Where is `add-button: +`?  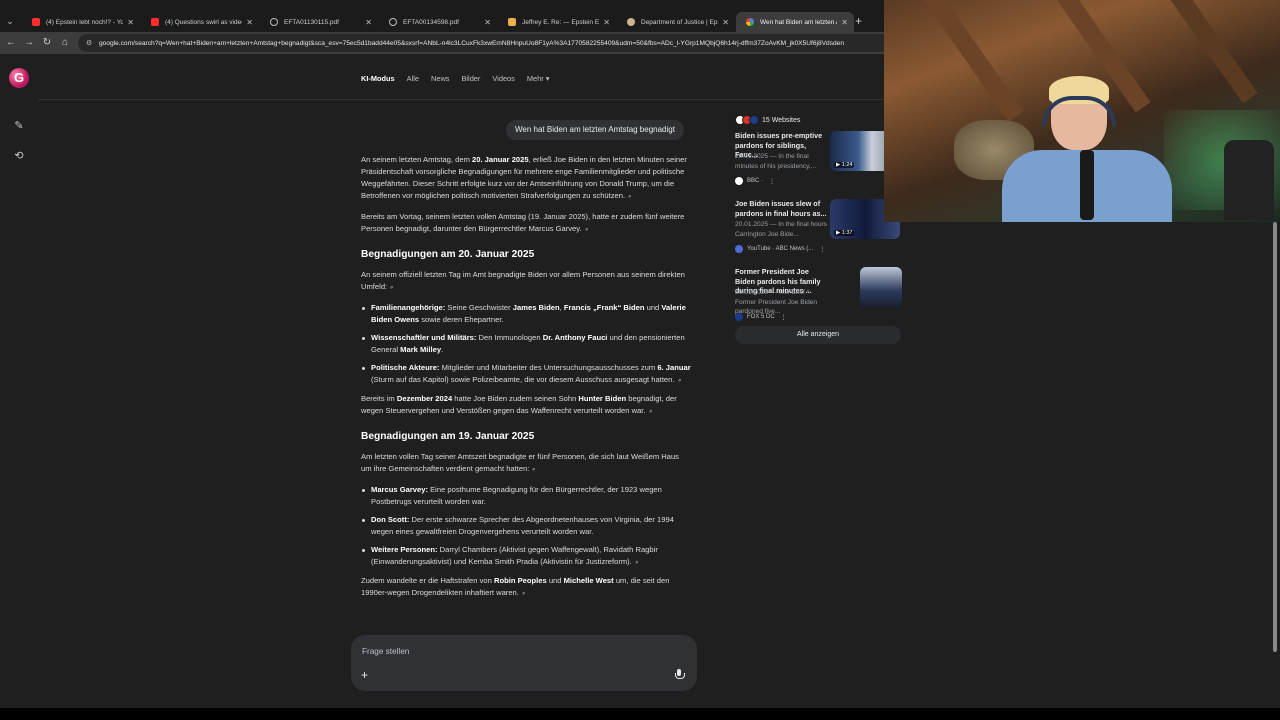
add-button: + is located at coordinates (364, 675).